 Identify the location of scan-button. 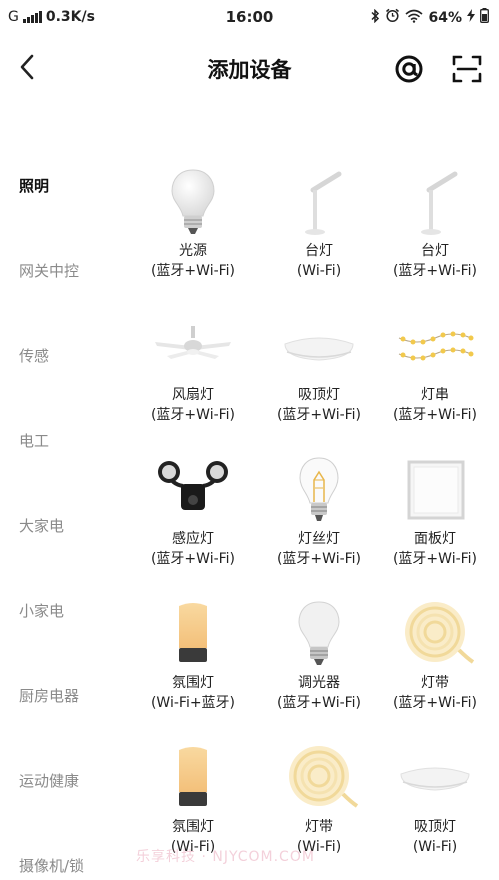
(467, 69).